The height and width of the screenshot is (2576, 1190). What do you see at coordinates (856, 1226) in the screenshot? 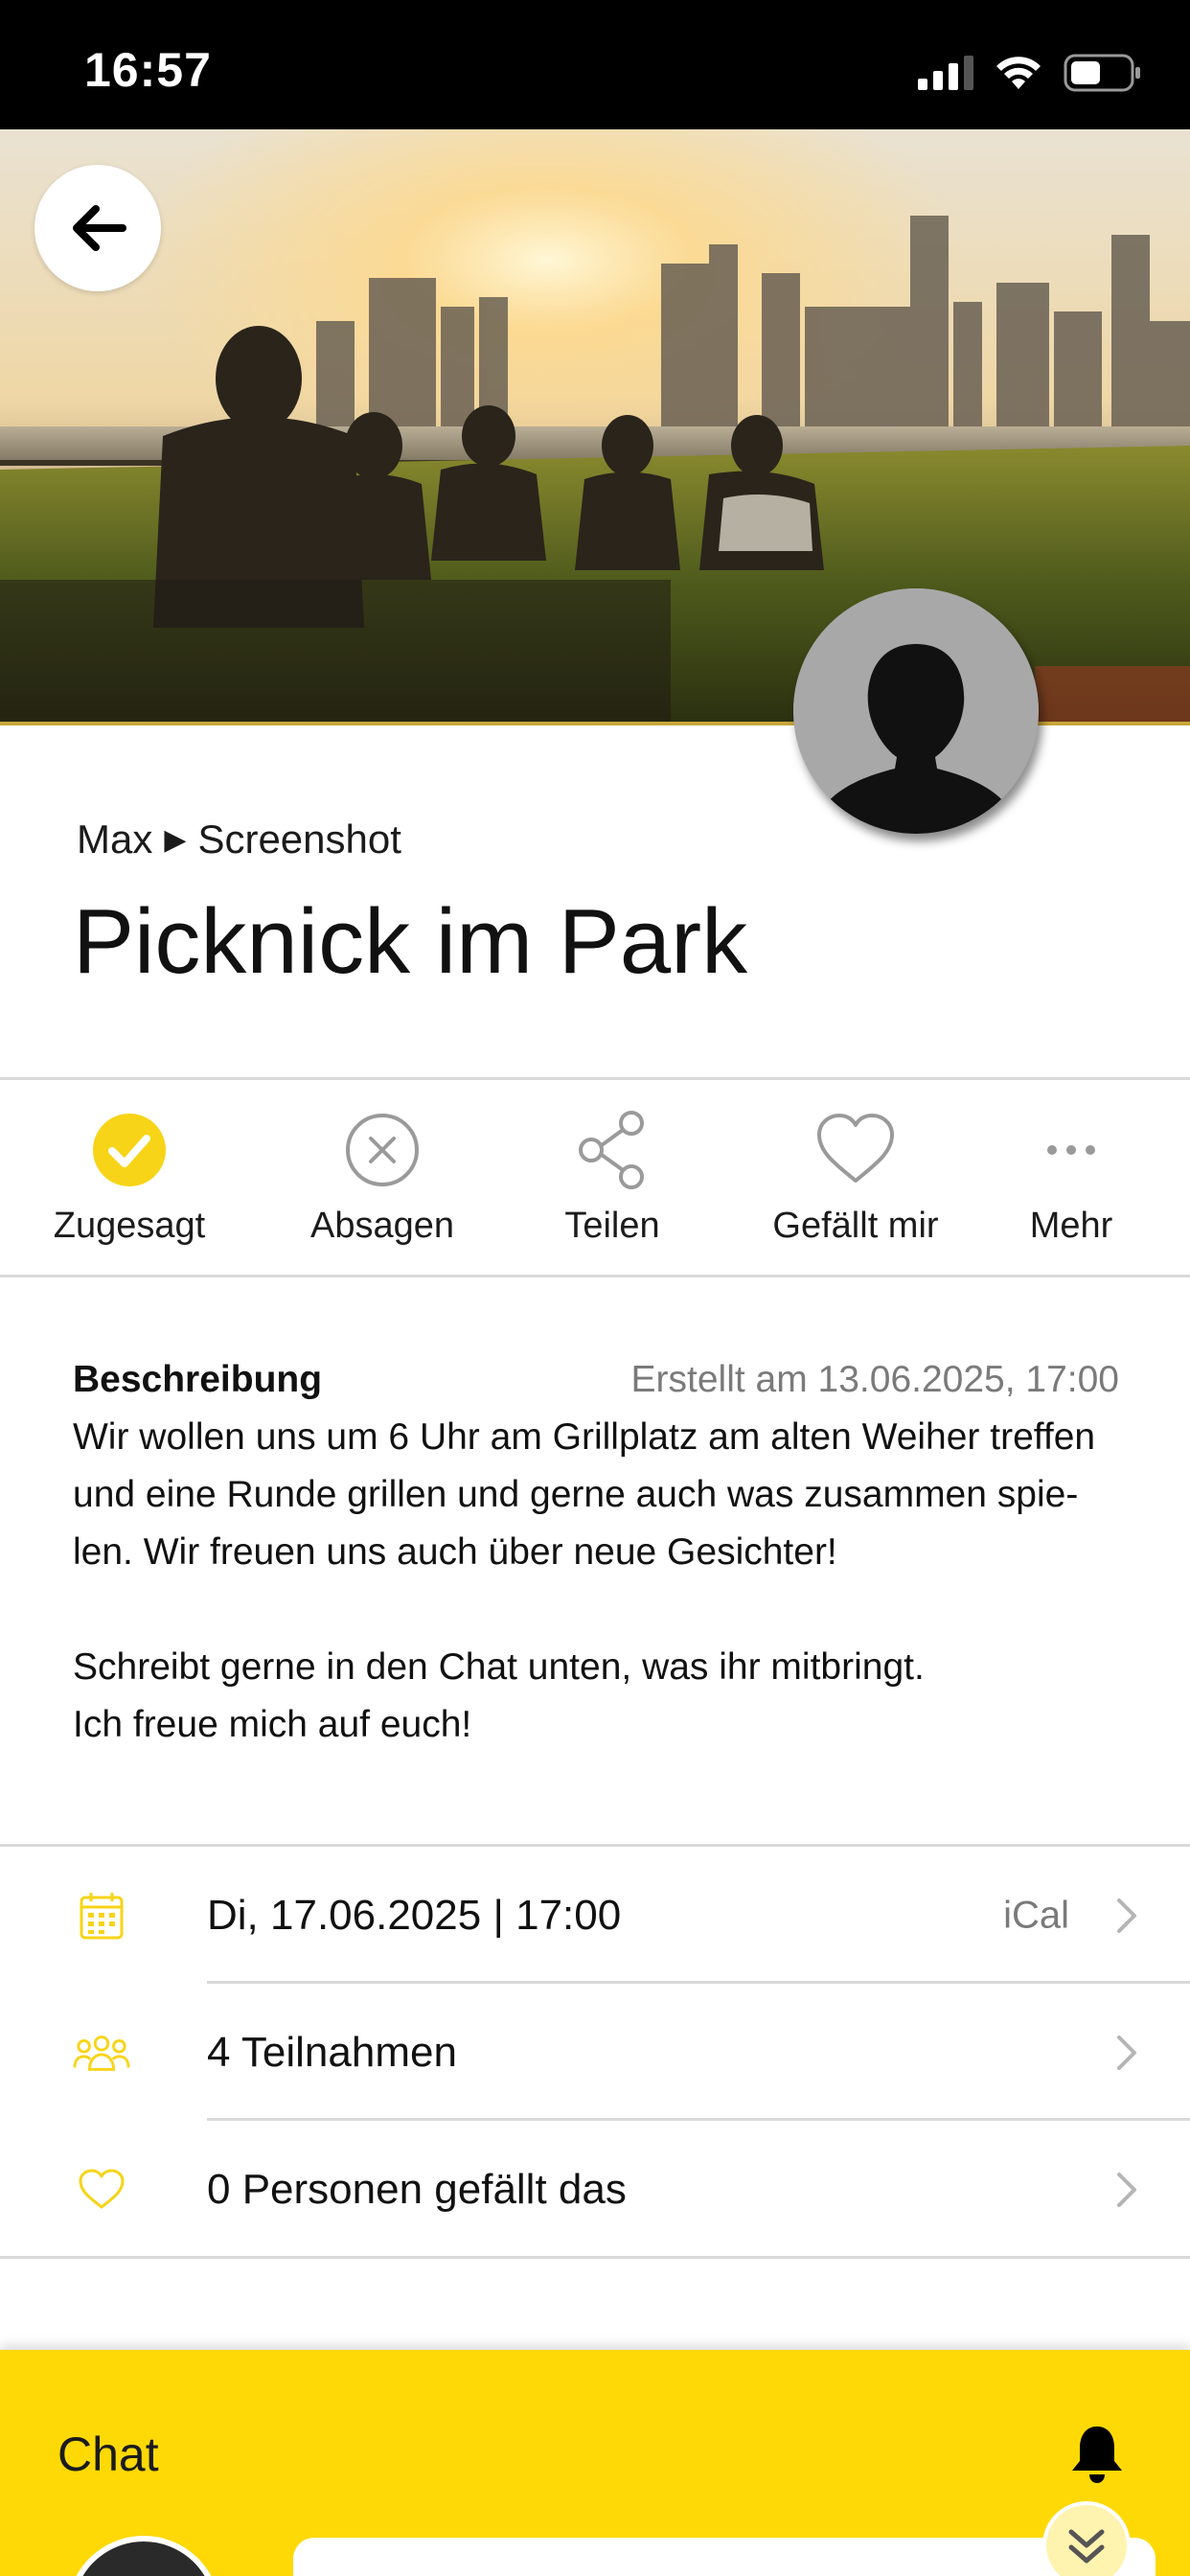
I see `like-label: Gefällt mir` at bounding box center [856, 1226].